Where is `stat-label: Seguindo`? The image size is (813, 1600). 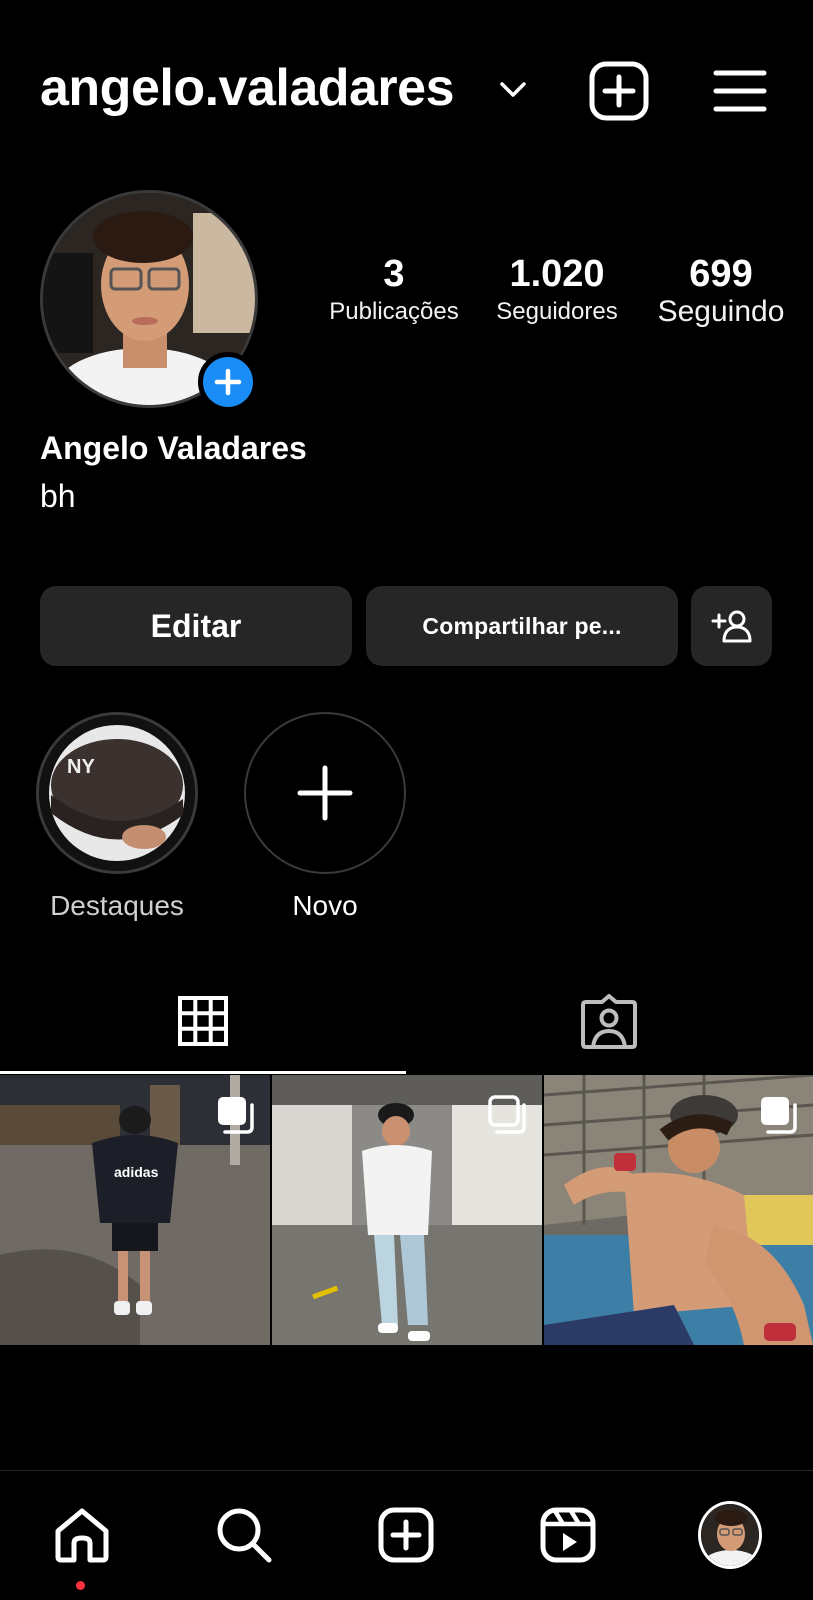
stat-label: Seguindo is located at coordinates (721, 311).